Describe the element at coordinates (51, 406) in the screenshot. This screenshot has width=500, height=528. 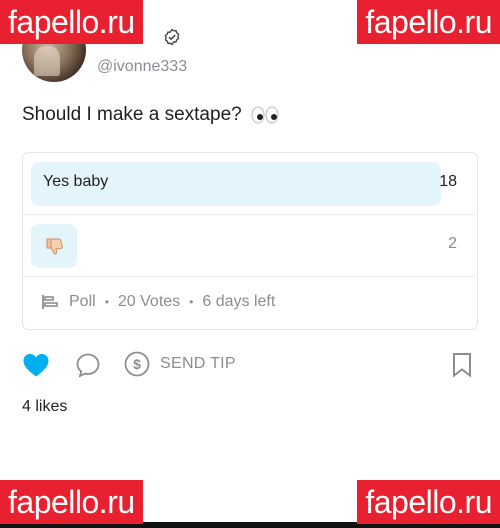
I see `likes-label: likes` at that location.